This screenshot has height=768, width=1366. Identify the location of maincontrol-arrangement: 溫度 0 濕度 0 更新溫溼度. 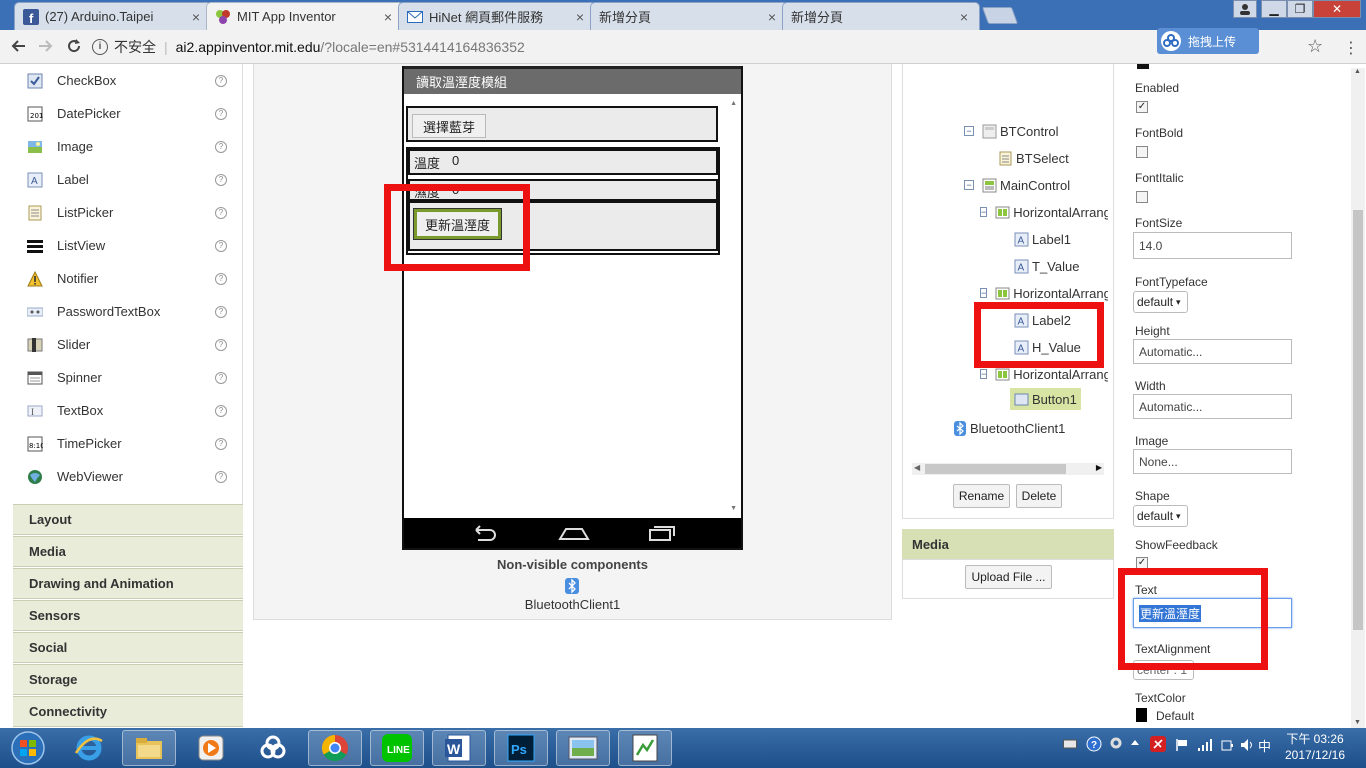
(563, 201).